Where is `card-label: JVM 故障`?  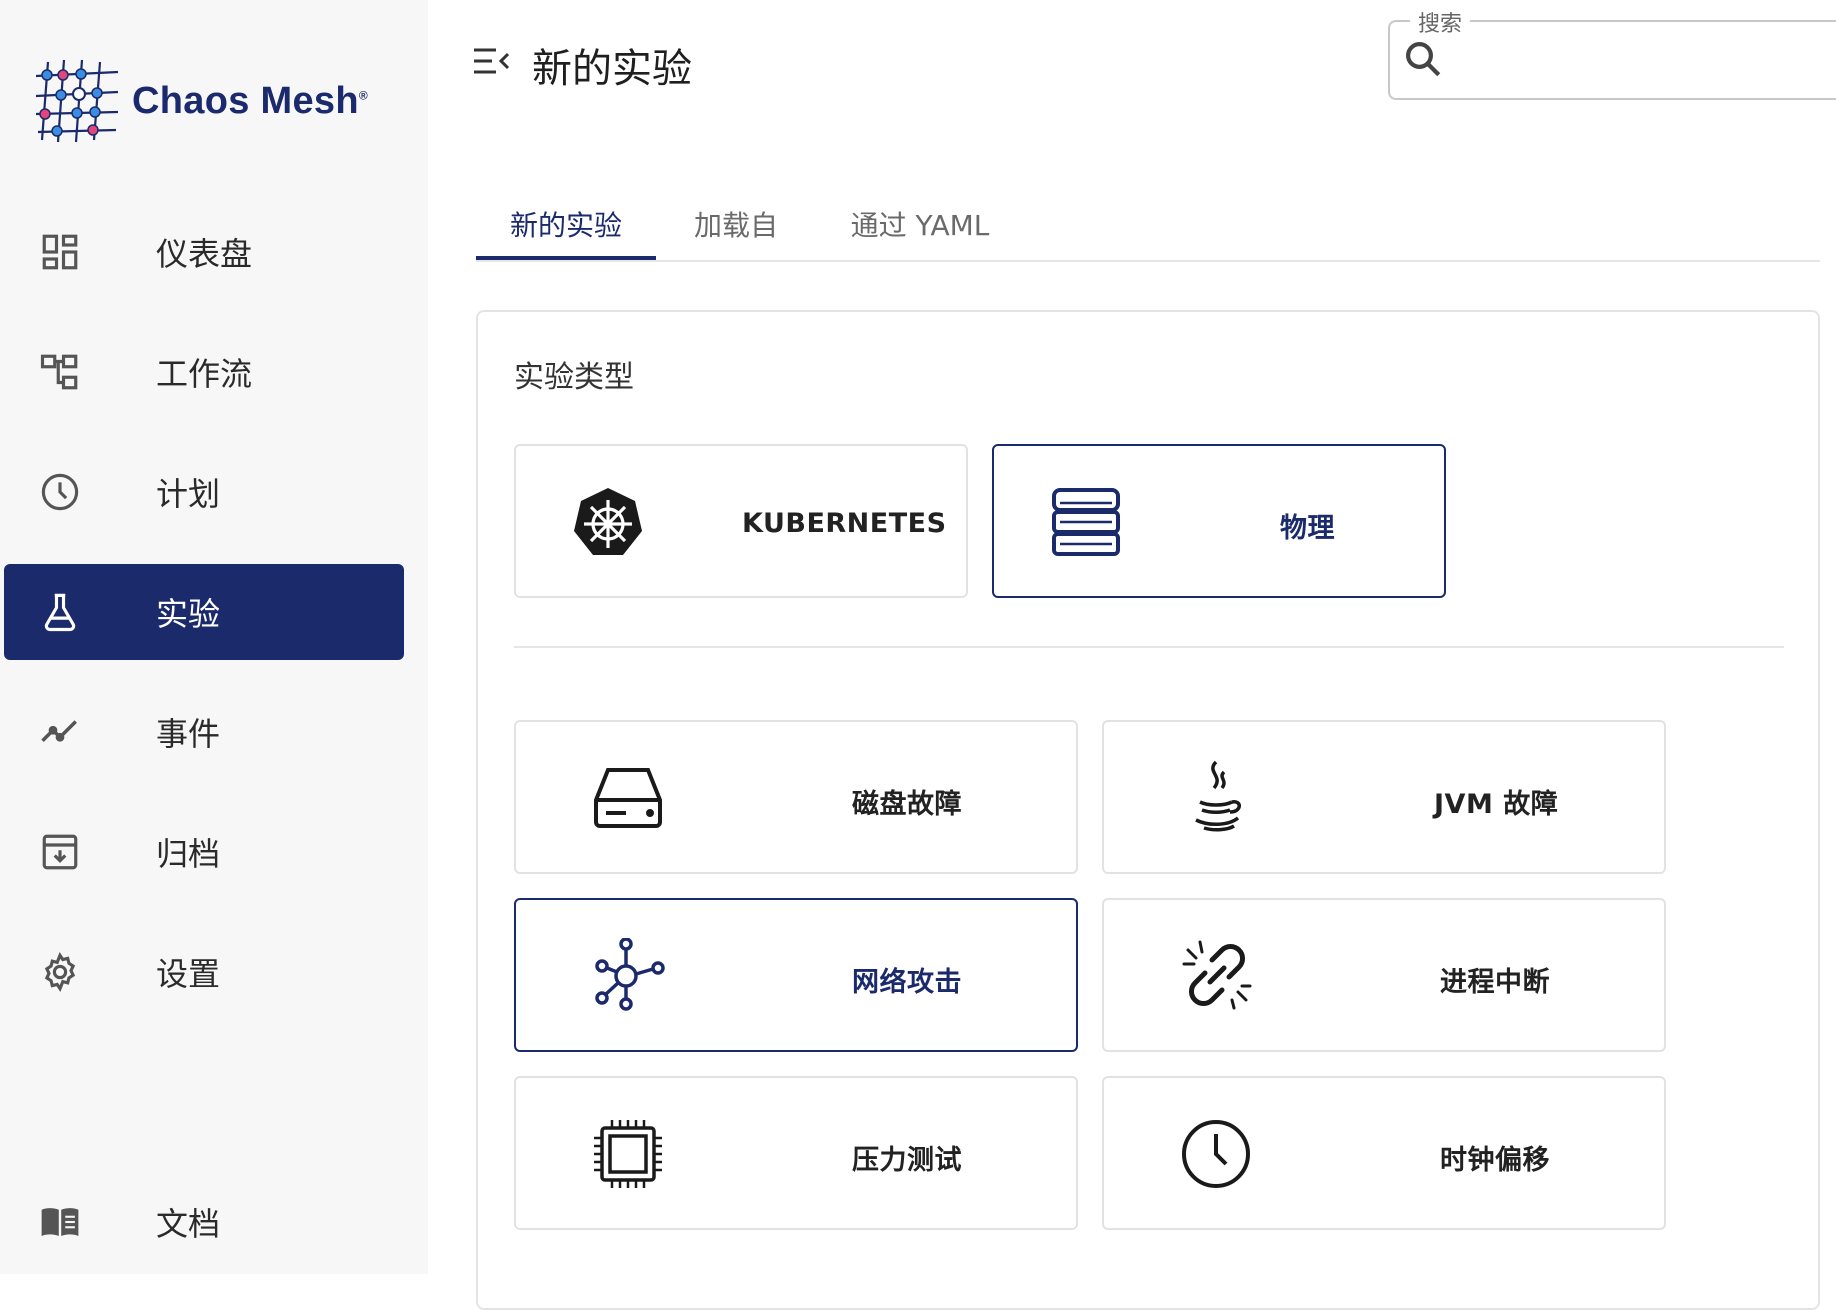
card-label: JVM 故障 is located at coordinates (1496, 804).